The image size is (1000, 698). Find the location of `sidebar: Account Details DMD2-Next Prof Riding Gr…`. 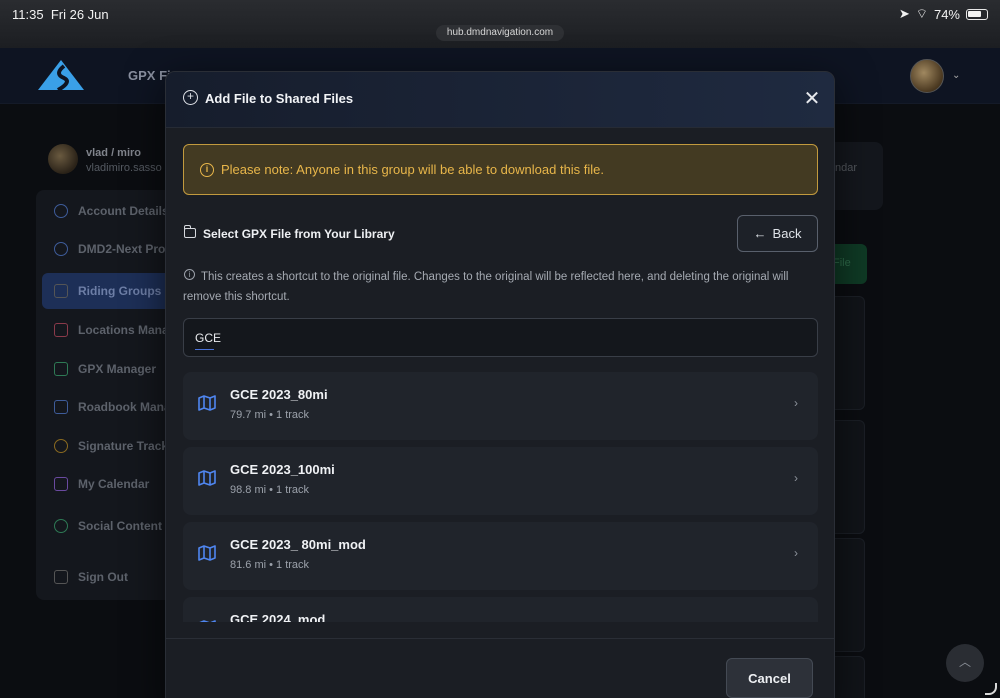

sidebar: Account Details DMD2-Next Prof Riding Gr… is located at coordinates (106, 395).